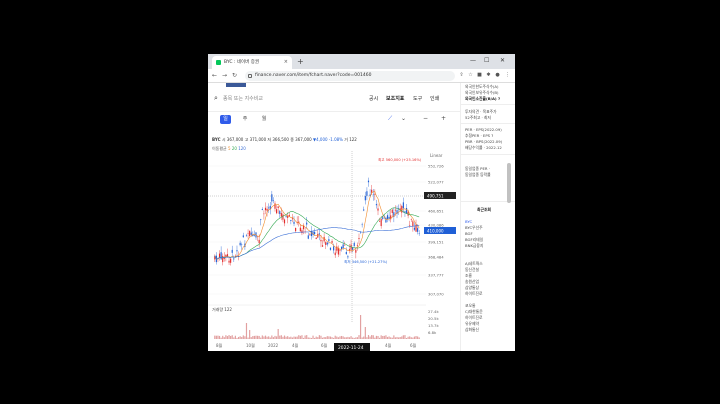 The height and width of the screenshot is (404, 720). I want to click on tab-close-icon: ×, so click(286, 62).